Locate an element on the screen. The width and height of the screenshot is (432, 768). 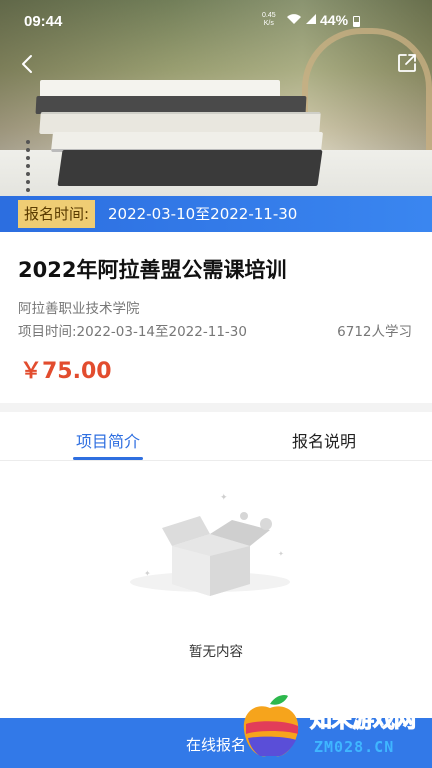
course-title: 2022年阿拉善盟公需课培训 is located at coordinates (152, 270).